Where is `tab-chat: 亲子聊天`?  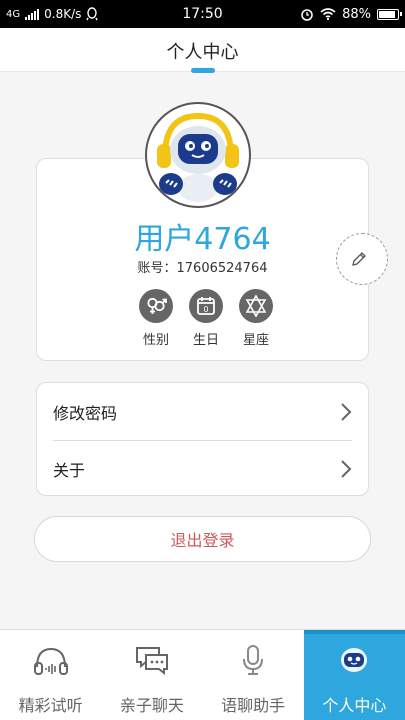 tab-chat: 亲子聊天 is located at coordinates (151, 675).